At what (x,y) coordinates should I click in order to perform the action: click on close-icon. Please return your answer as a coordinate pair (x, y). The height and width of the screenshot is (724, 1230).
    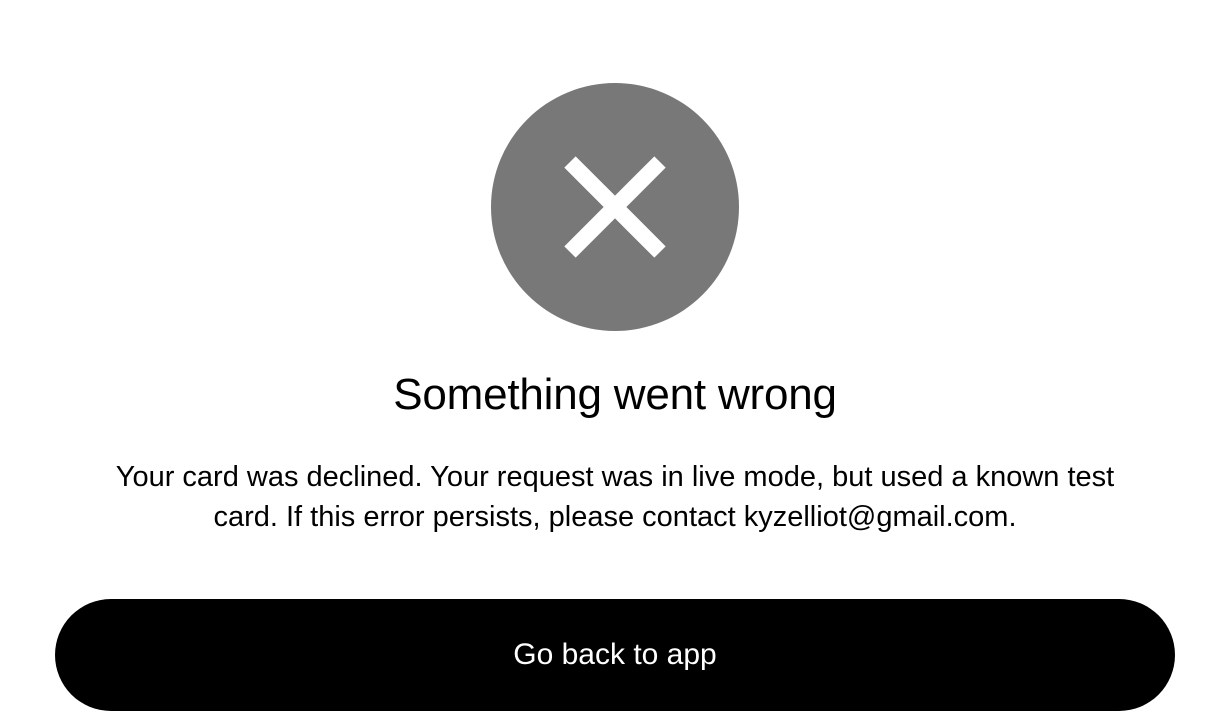
    Looking at the image, I should click on (615, 207).